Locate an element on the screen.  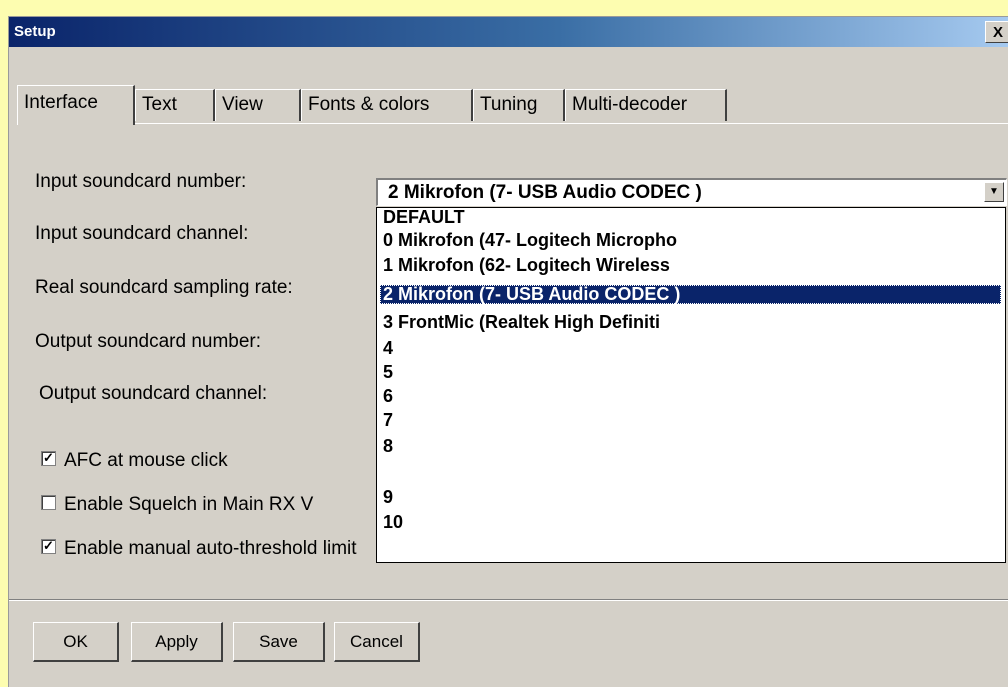
dropdown-option: 3 FrontMic (Realtek High Definiti is located at coordinates (690, 322).